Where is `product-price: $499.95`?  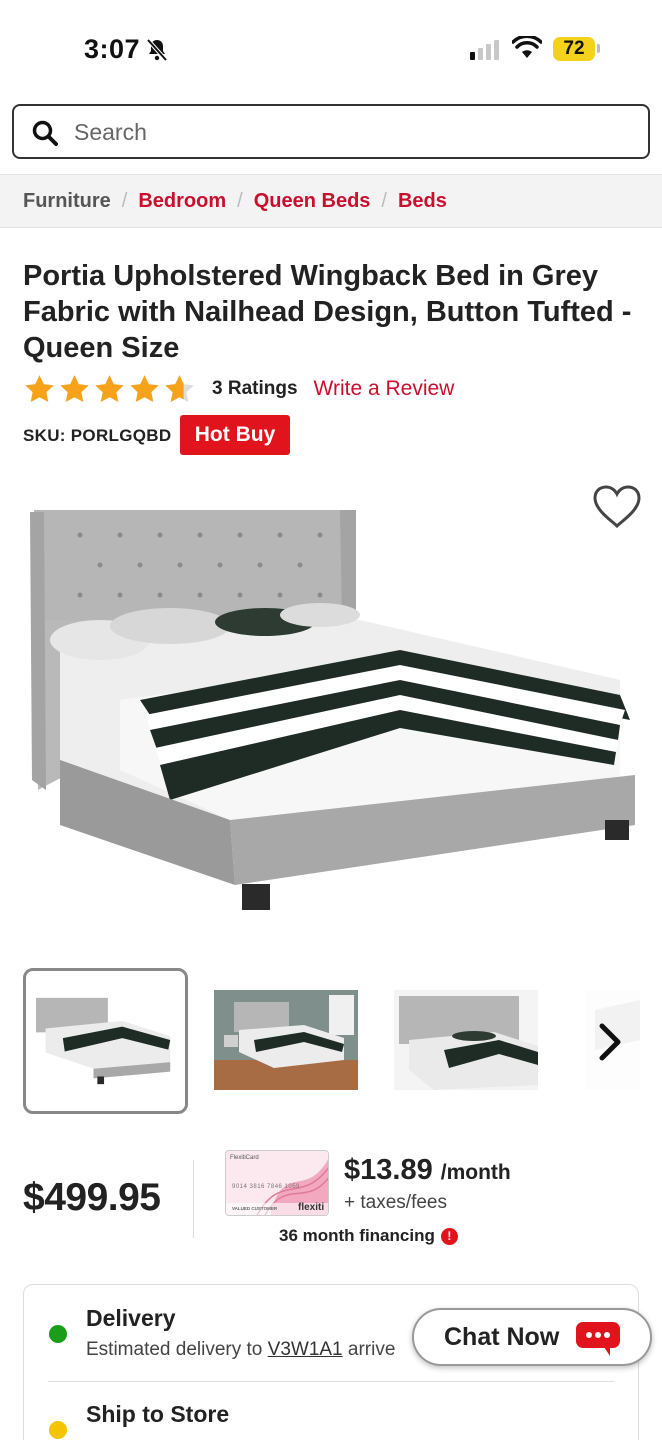
product-price: $499.95 is located at coordinates (92, 1197).